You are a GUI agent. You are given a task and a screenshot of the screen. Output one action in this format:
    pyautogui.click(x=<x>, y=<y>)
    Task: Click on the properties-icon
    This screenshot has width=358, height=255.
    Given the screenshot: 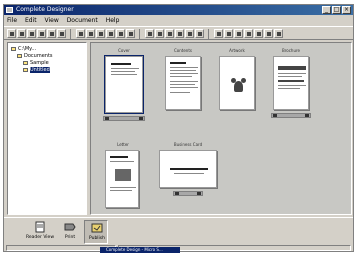 What is the action you would take?
    pyautogui.click(x=61, y=33)
    